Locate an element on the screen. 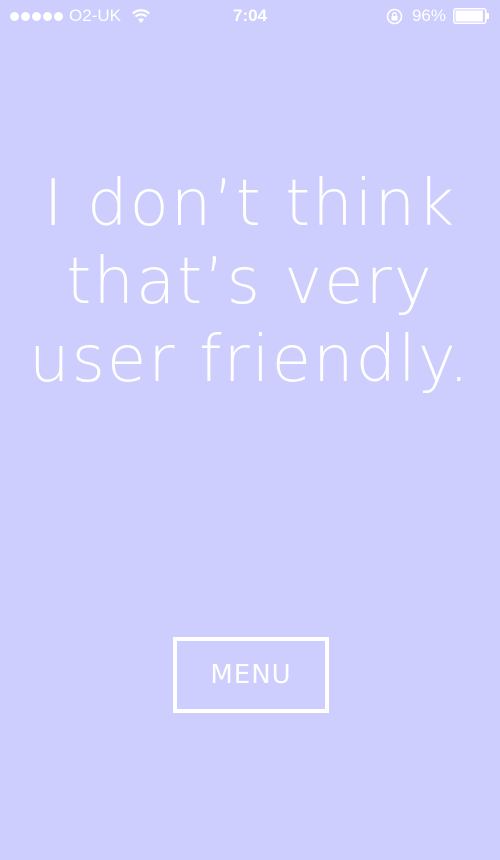 The width and height of the screenshot is (500, 860). headline-line: user friendly. is located at coordinates (250, 360).